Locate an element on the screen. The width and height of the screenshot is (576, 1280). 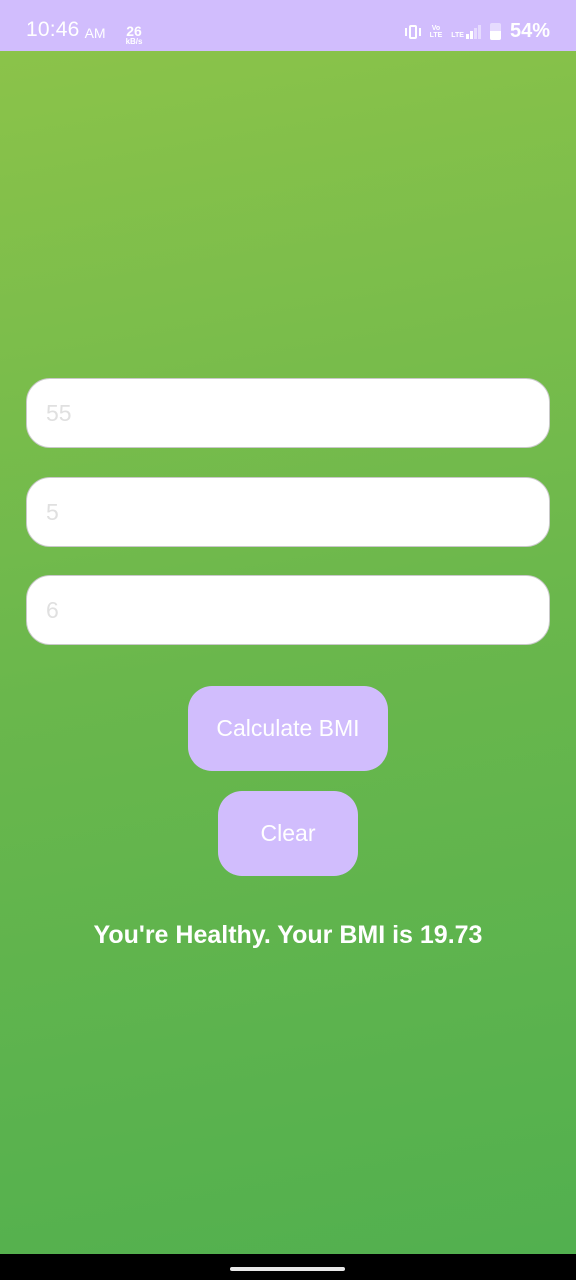
height-inches-input is located at coordinates (288, 610).